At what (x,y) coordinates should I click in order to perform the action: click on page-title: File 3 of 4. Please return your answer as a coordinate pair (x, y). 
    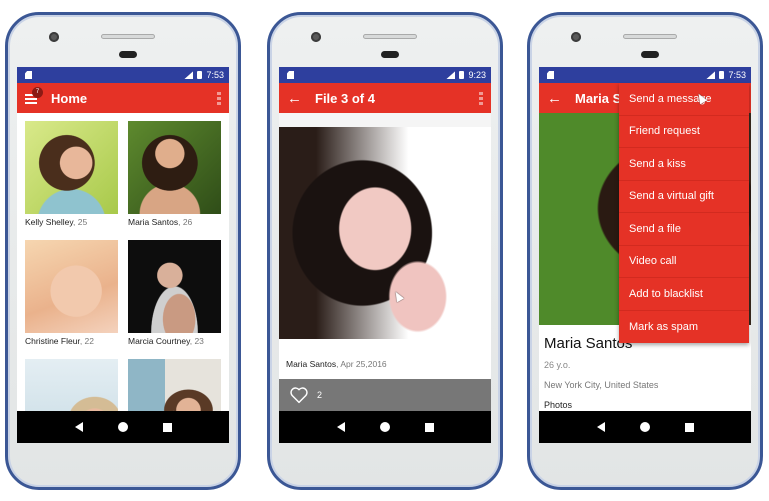
    Looking at the image, I should click on (345, 98).